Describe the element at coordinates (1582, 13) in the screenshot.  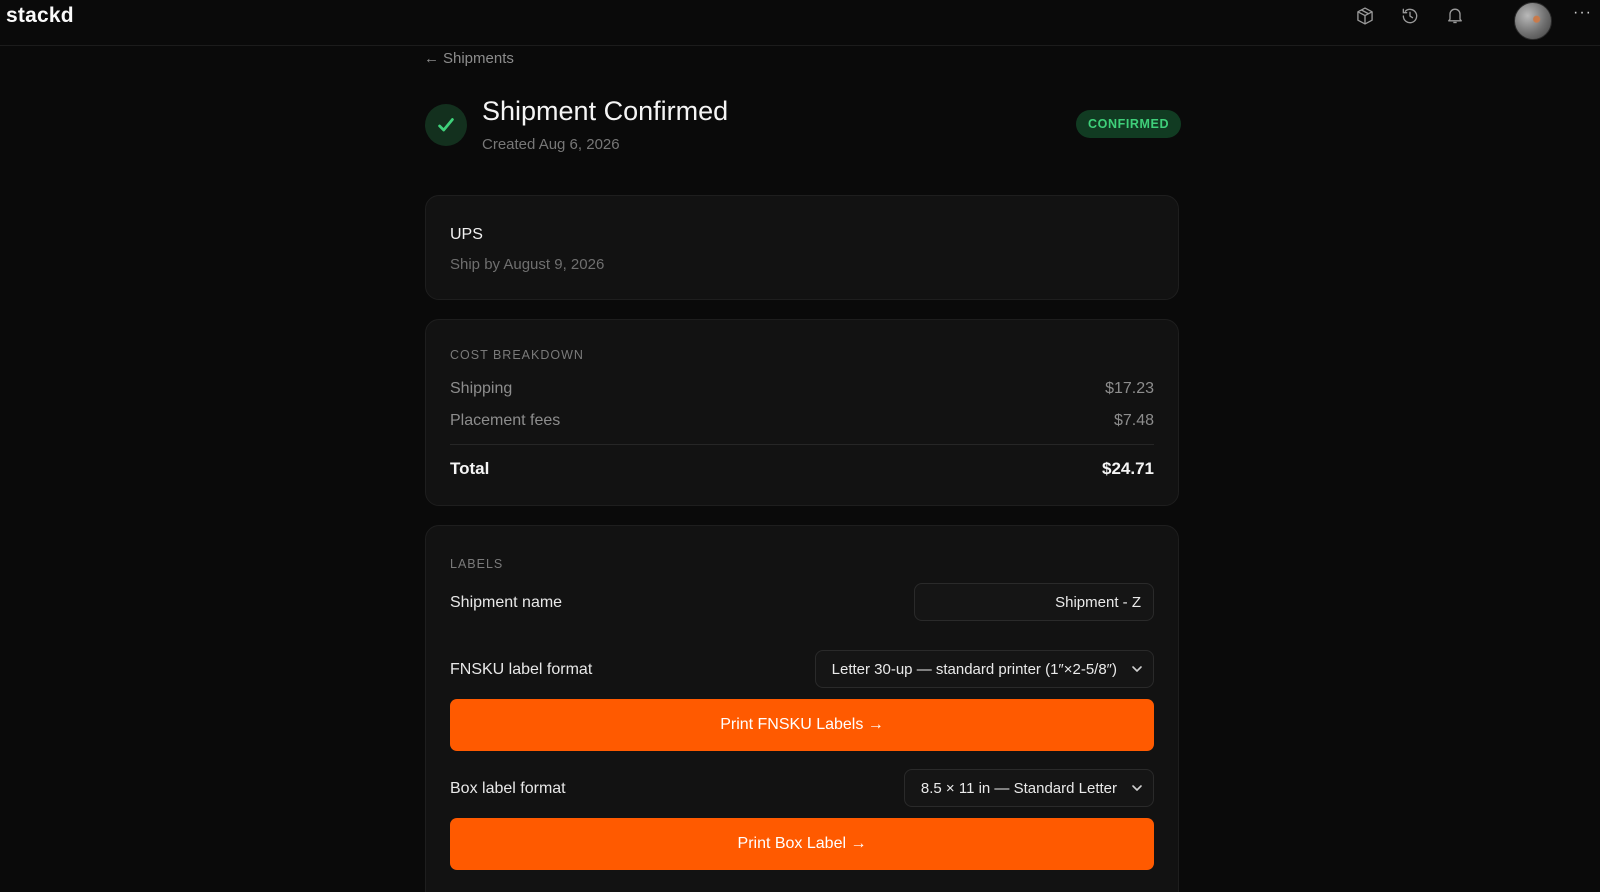
I see `more-icon: ···` at that location.